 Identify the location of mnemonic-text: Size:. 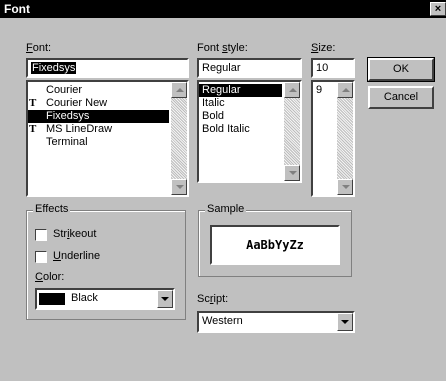
(323, 48).